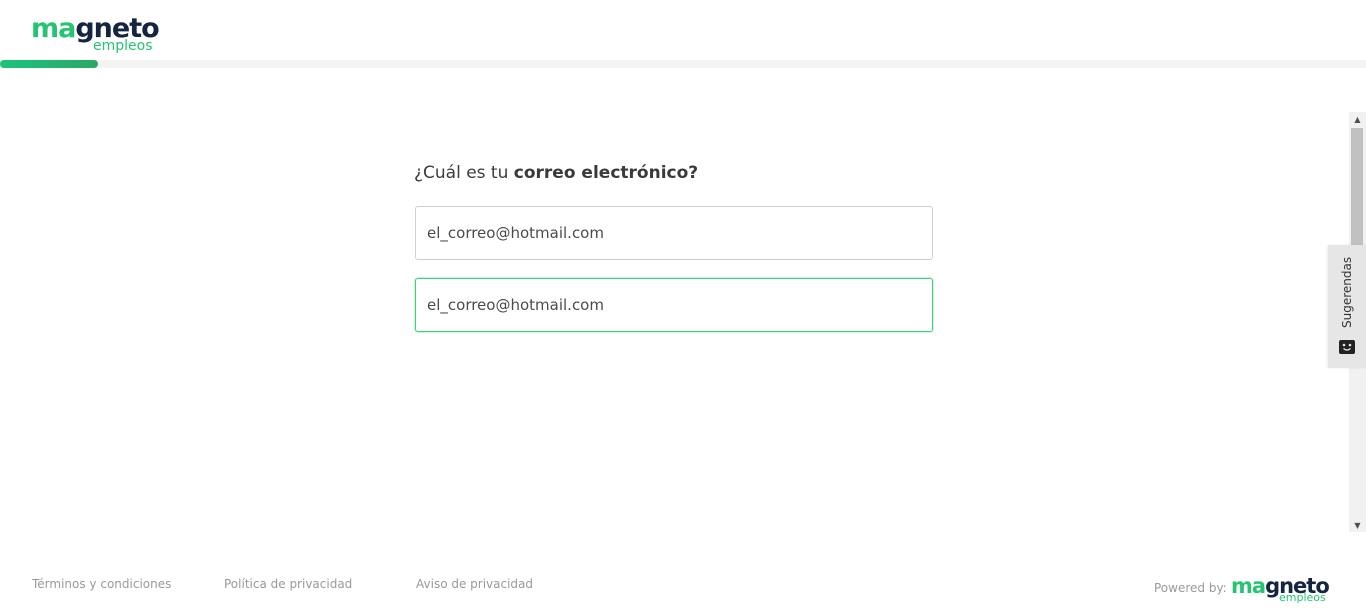 Image resolution: width=1366 pixels, height=613 pixels. Describe the element at coordinates (49, 64) in the screenshot. I see `progress-bar-fill` at that location.